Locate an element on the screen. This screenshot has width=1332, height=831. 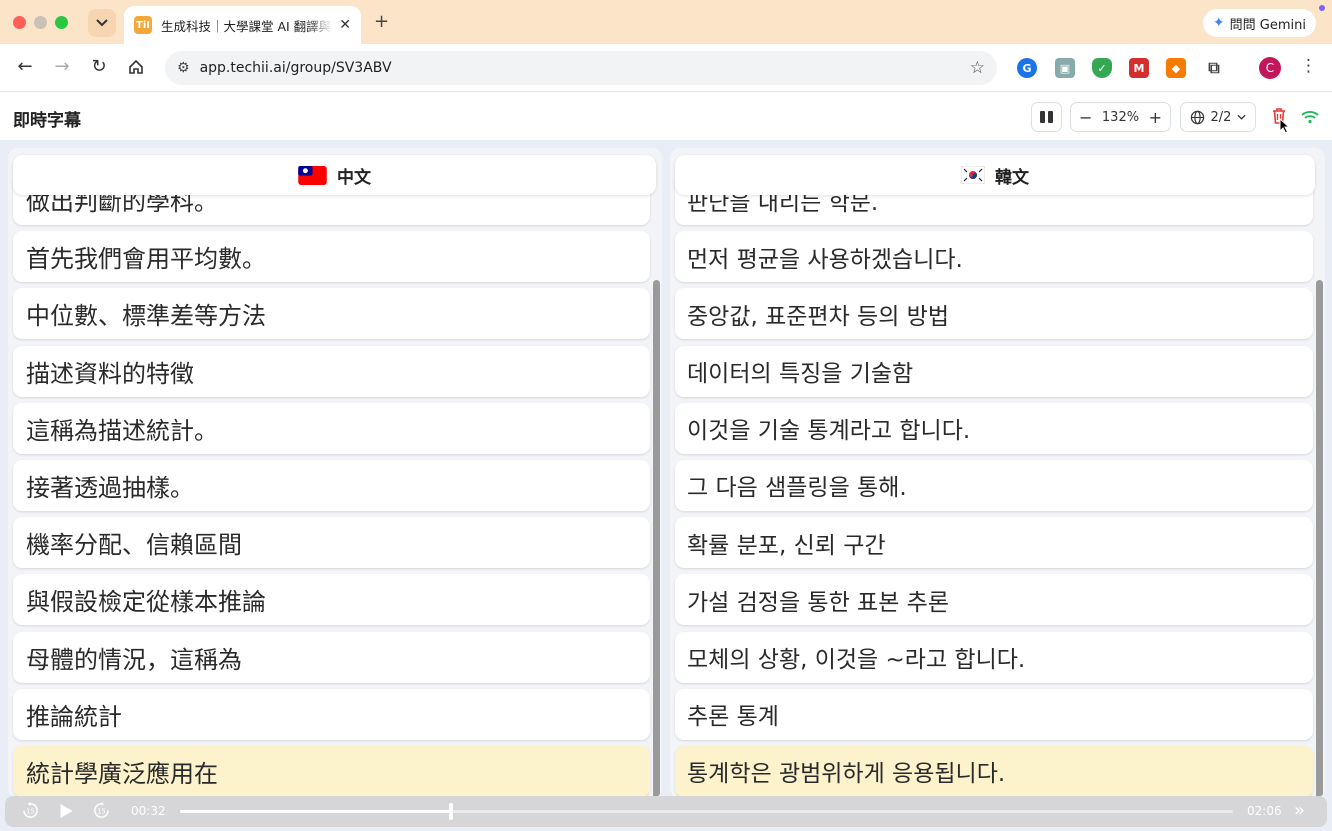
gemini-sparkle-icon: ✦ is located at coordinates (1218, 23).